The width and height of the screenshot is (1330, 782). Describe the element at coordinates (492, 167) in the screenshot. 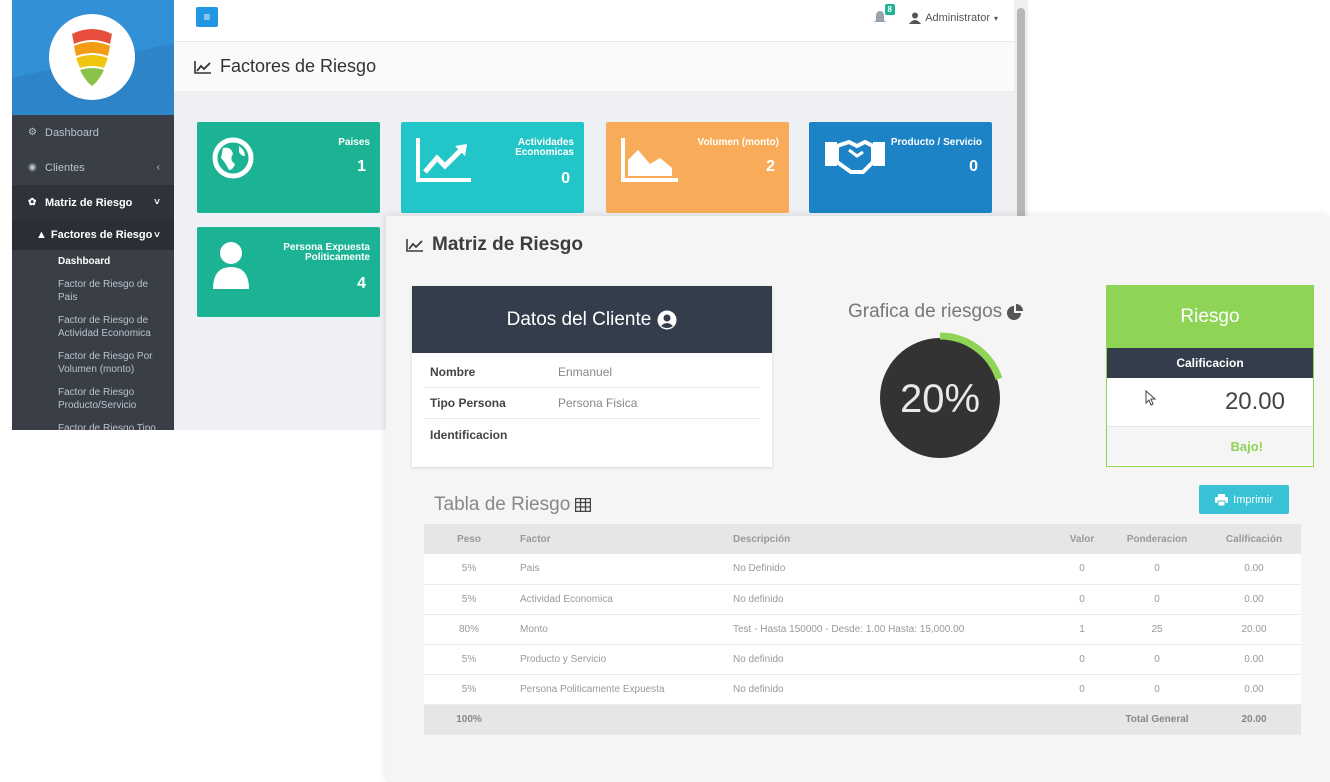

I see `tile-actividades: Actividades Economicas 0` at that location.